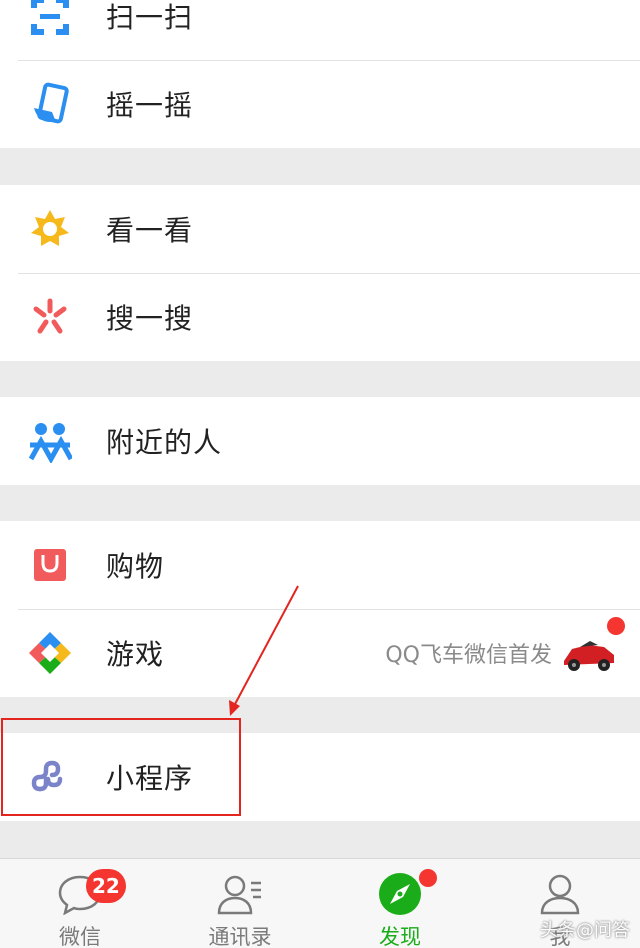 The width and height of the screenshot is (640, 948). What do you see at coordinates (135, 654) in the screenshot?
I see `menu-label-games: 游戏` at bounding box center [135, 654].